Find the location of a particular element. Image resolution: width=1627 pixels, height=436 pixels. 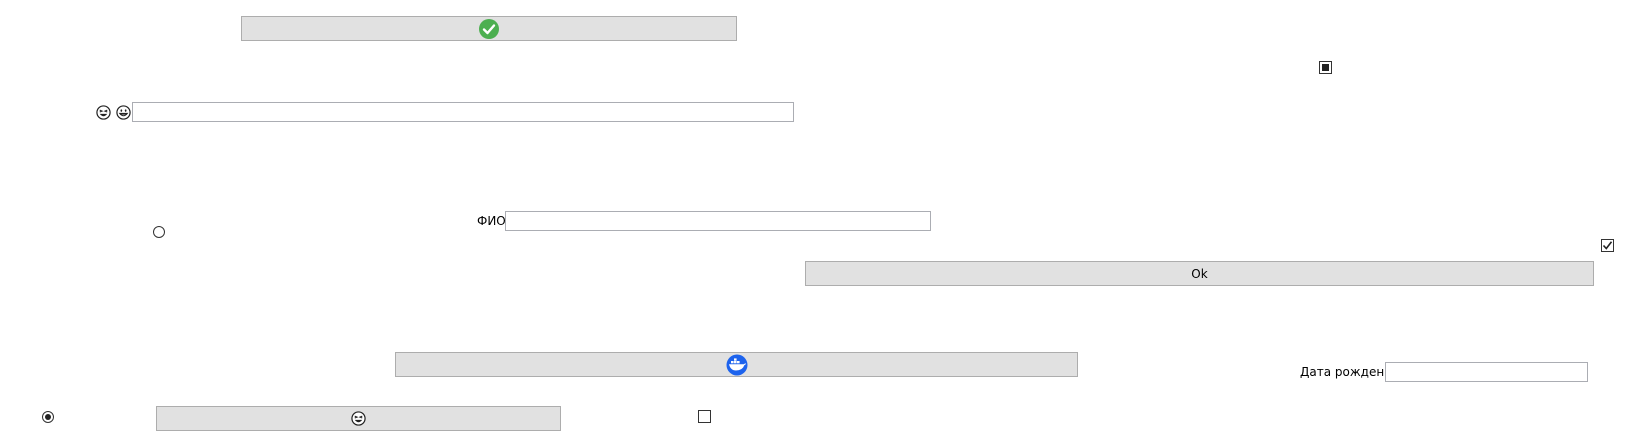

docker-whale-icon is located at coordinates (736, 364).